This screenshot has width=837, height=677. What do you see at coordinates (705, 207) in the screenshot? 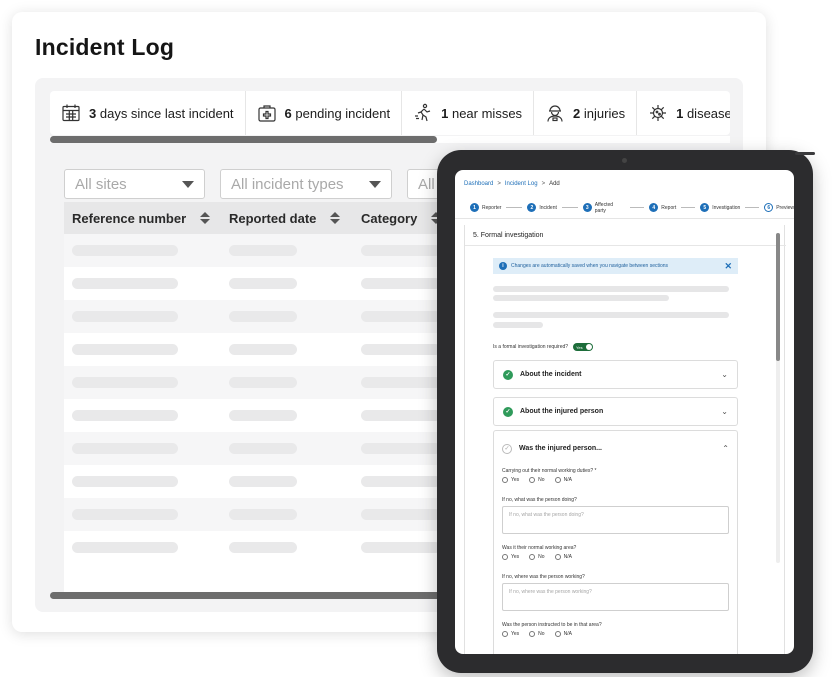
I see `step-number: 5` at bounding box center [705, 207].